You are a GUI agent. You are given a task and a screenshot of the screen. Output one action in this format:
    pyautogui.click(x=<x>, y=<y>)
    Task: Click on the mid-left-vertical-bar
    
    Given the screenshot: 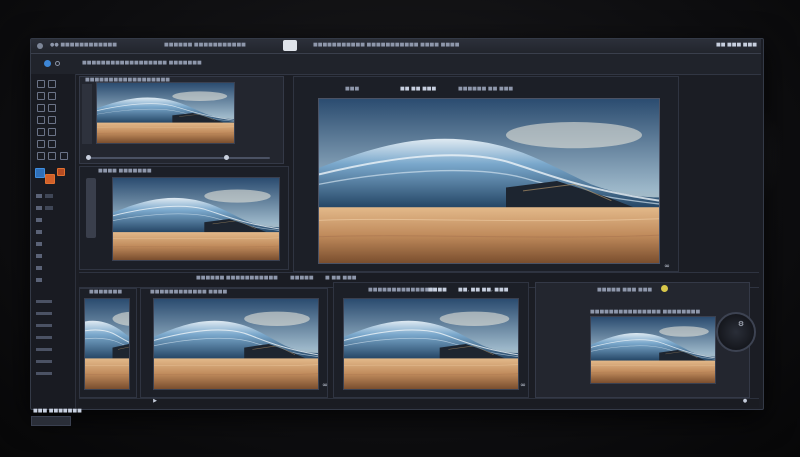 What is the action you would take?
    pyautogui.click(x=91, y=208)
    